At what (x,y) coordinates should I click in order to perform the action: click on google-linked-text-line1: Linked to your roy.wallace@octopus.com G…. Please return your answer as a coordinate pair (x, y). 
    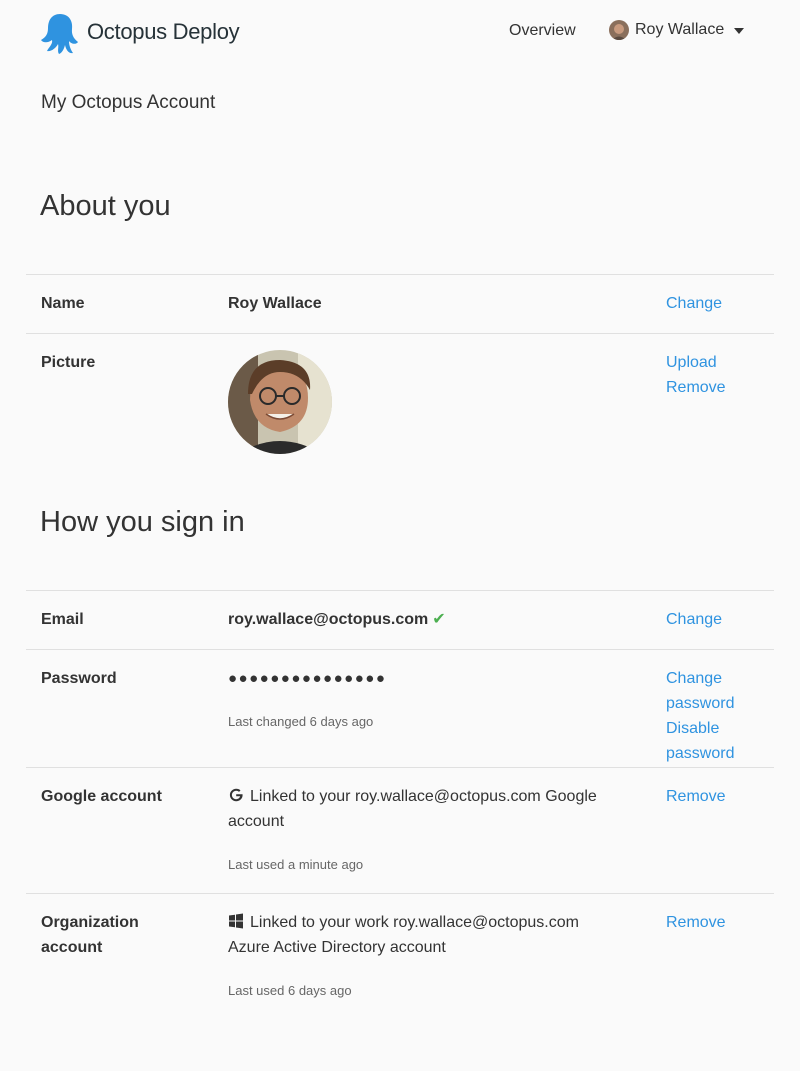
    Looking at the image, I should click on (423, 796).